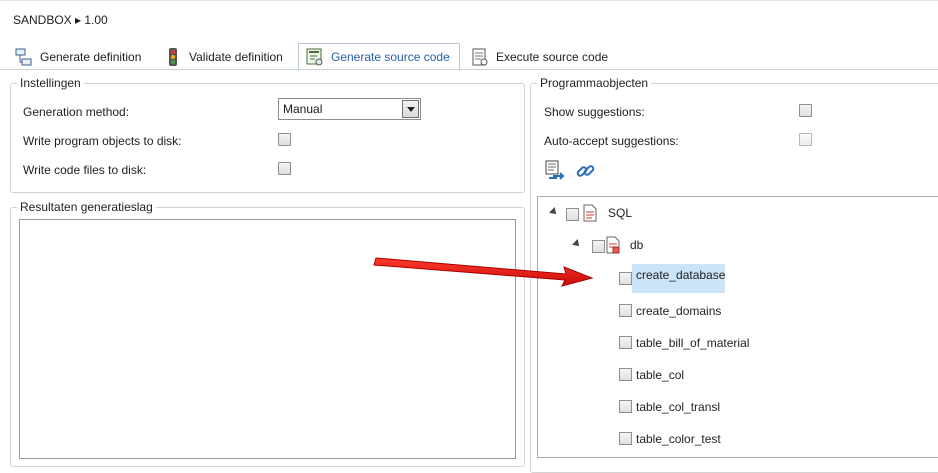 The width and height of the screenshot is (938, 473). I want to click on tree-item-table-col-transl: table_col_transl, so click(678, 407).